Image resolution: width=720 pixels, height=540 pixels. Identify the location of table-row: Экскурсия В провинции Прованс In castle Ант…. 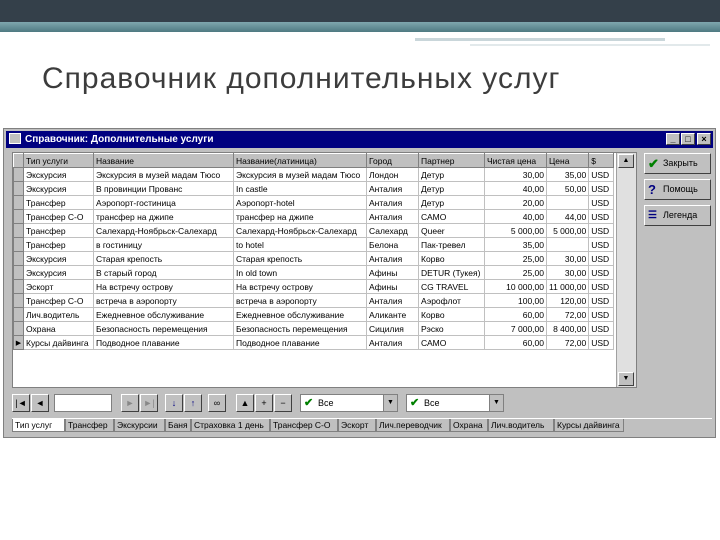
(314, 188).